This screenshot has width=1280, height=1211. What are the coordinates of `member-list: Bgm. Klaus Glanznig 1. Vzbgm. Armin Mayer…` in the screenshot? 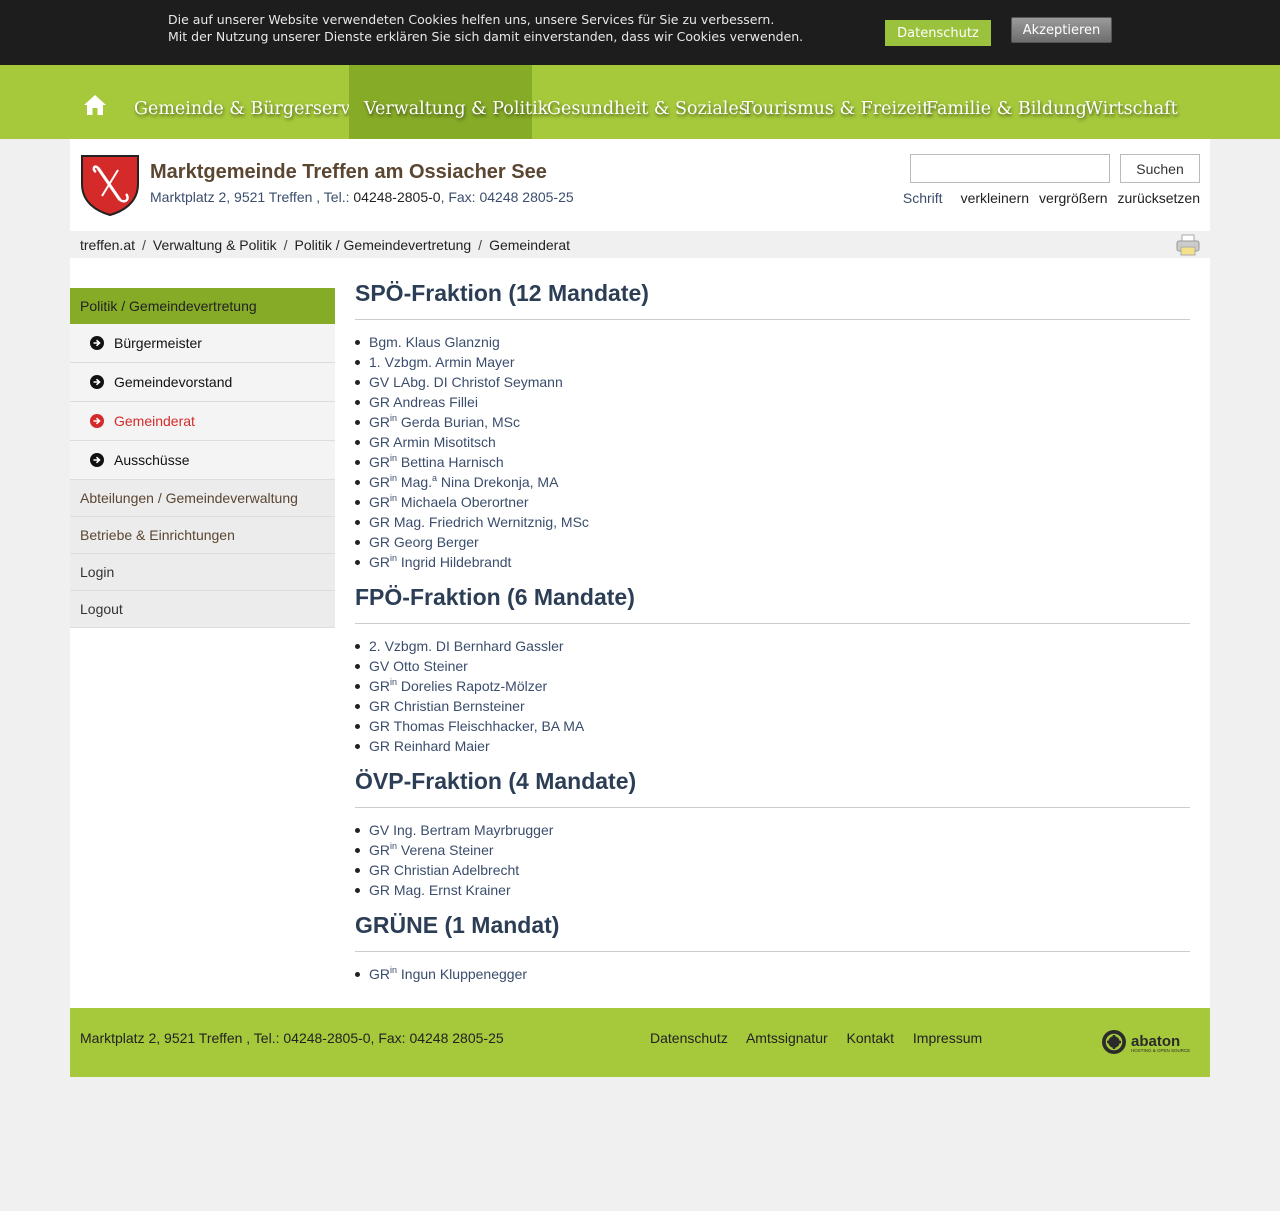 It's located at (772, 452).